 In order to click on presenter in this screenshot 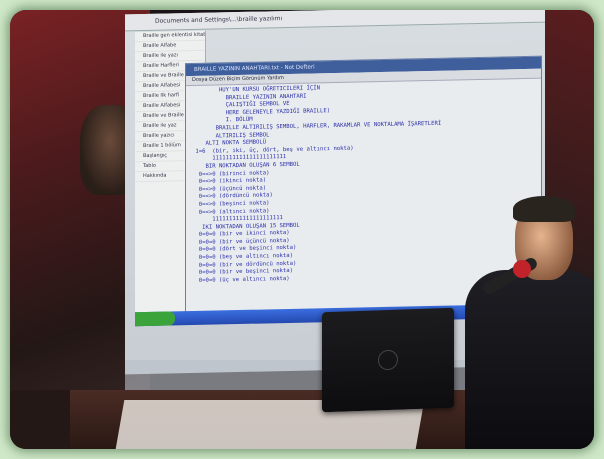, I will do `click(524, 319)`.